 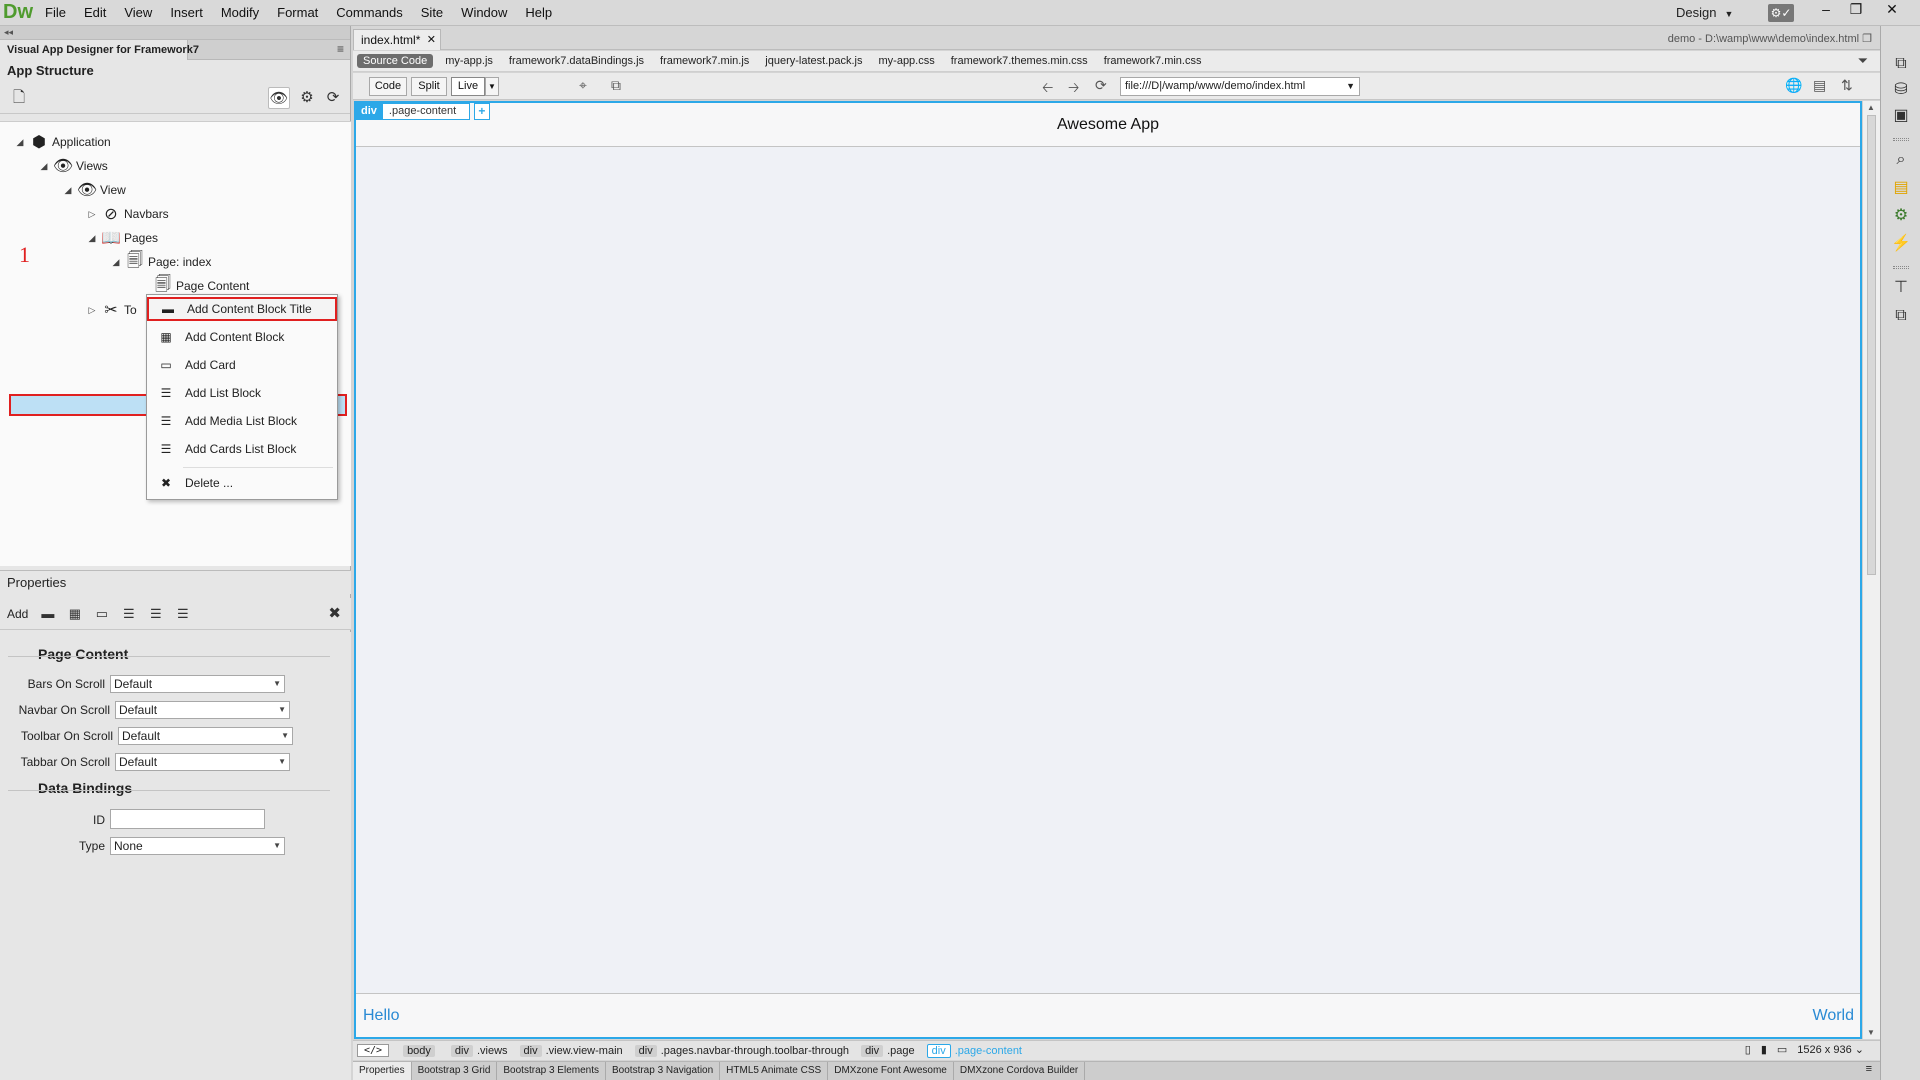 I want to click on menu-insert: Insert, so click(x=186, y=13).